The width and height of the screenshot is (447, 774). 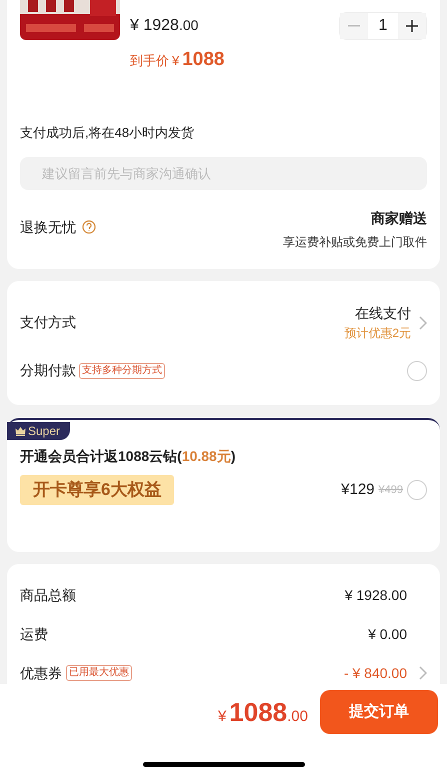 I want to click on member-price: ¥129, so click(x=358, y=490).